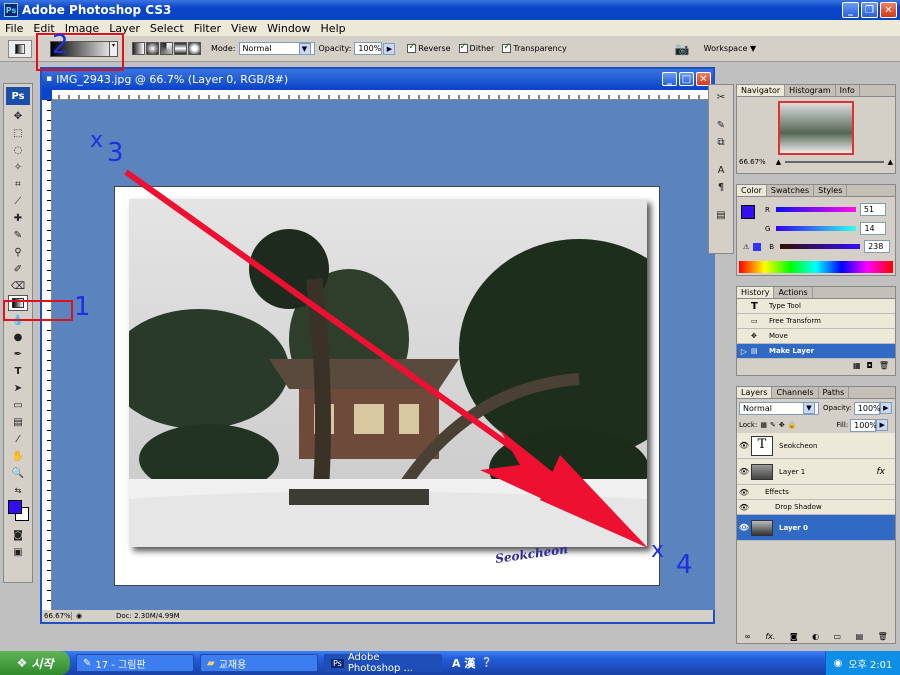 The width and height of the screenshot is (900, 675). Describe the element at coordinates (873, 228) in the screenshot. I see `g-input: 14` at that location.